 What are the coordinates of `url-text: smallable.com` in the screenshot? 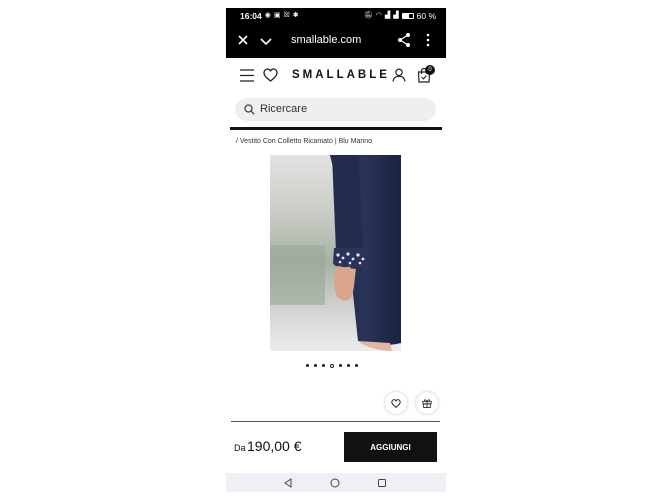 It's located at (326, 40).